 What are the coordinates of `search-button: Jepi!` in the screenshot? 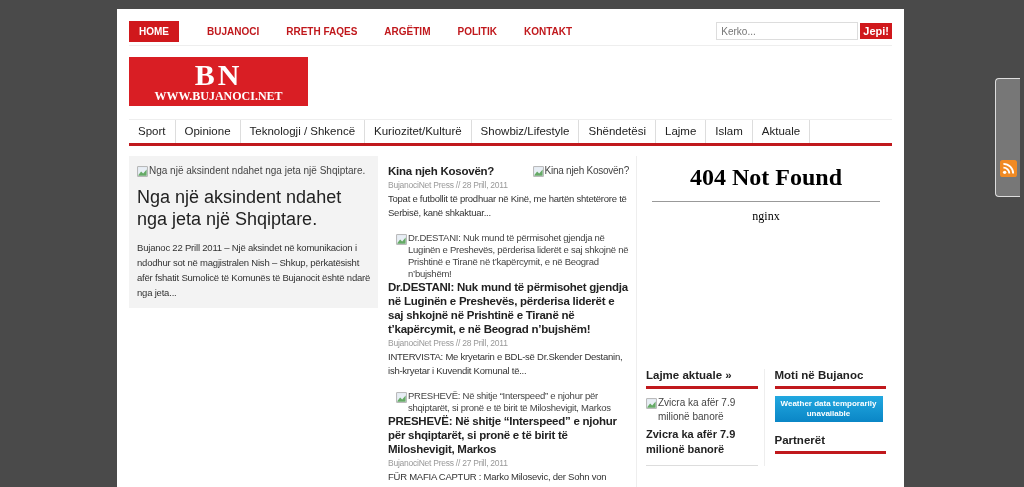 It's located at (876, 31).